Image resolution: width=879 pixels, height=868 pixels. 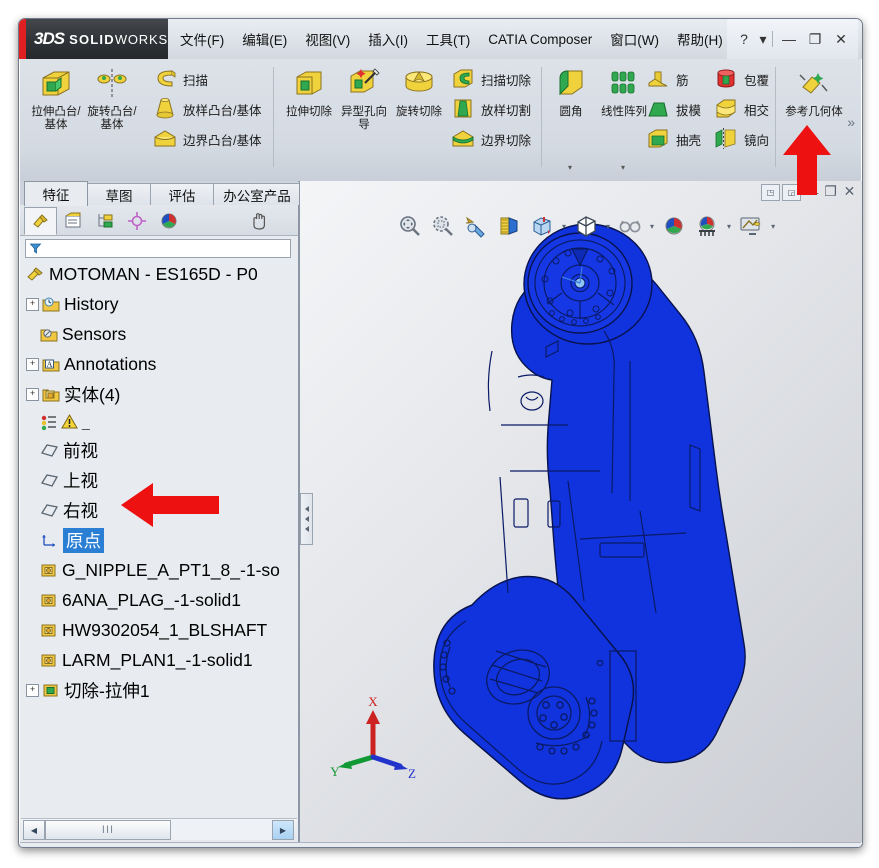 I want to click on tree-item-history: + History, so click(x=158, y=304).